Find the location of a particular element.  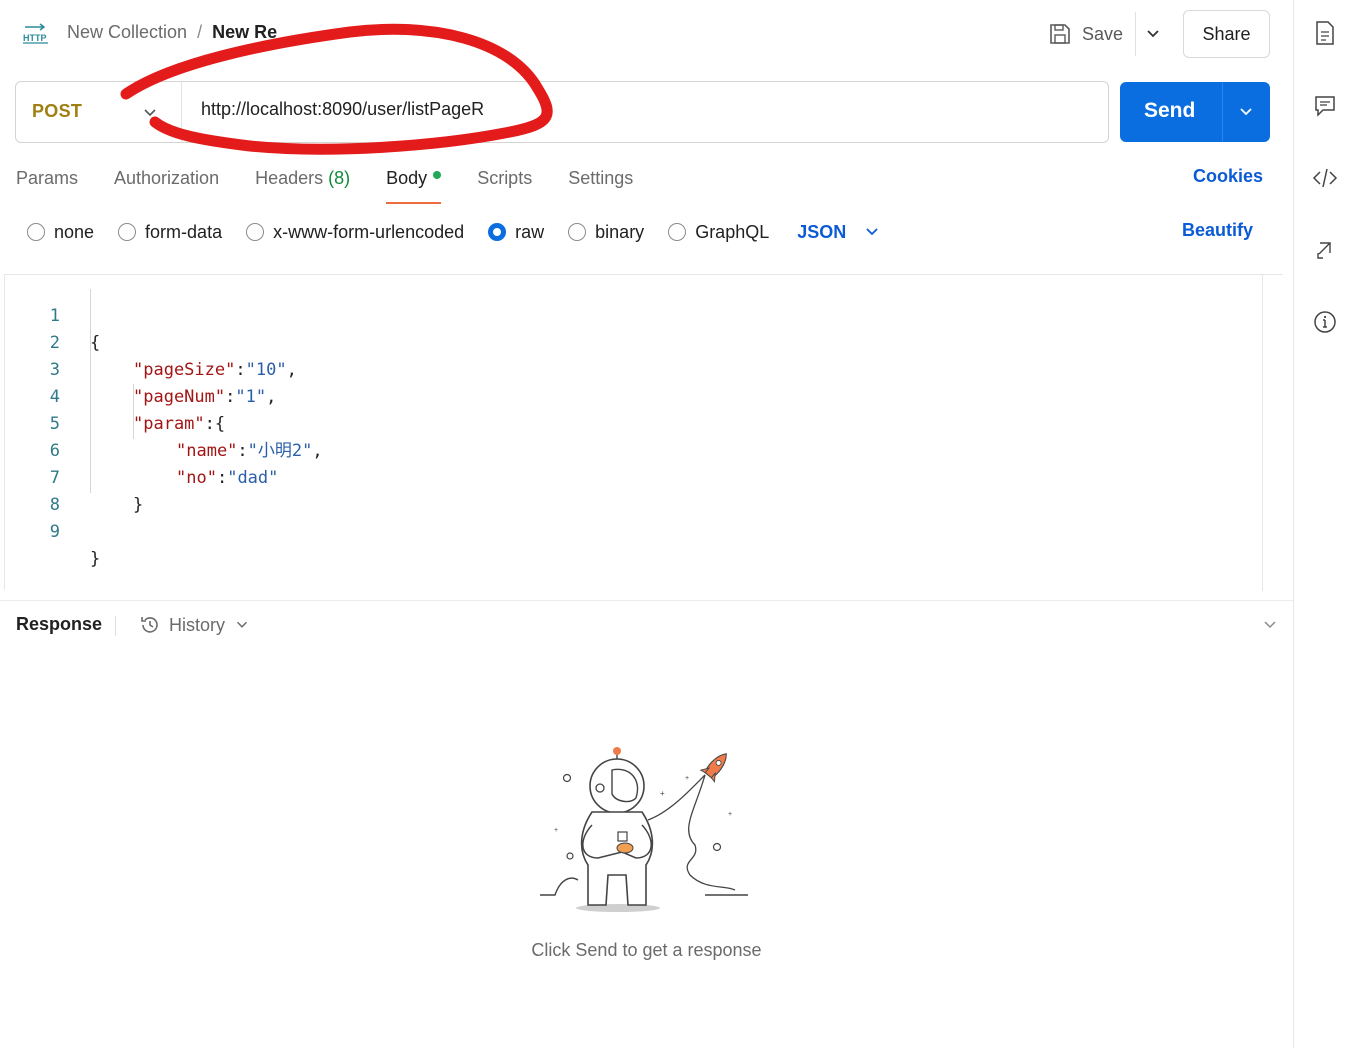

json-key: "pageSize" is located at coordinates (184, 370).